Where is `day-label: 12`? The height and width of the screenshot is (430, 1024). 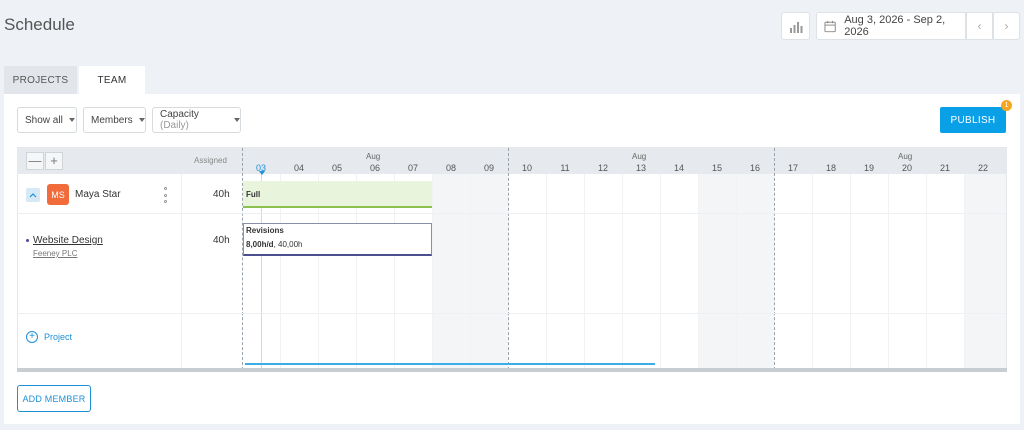
day-label: 12 is located at coordinates (602, 168).